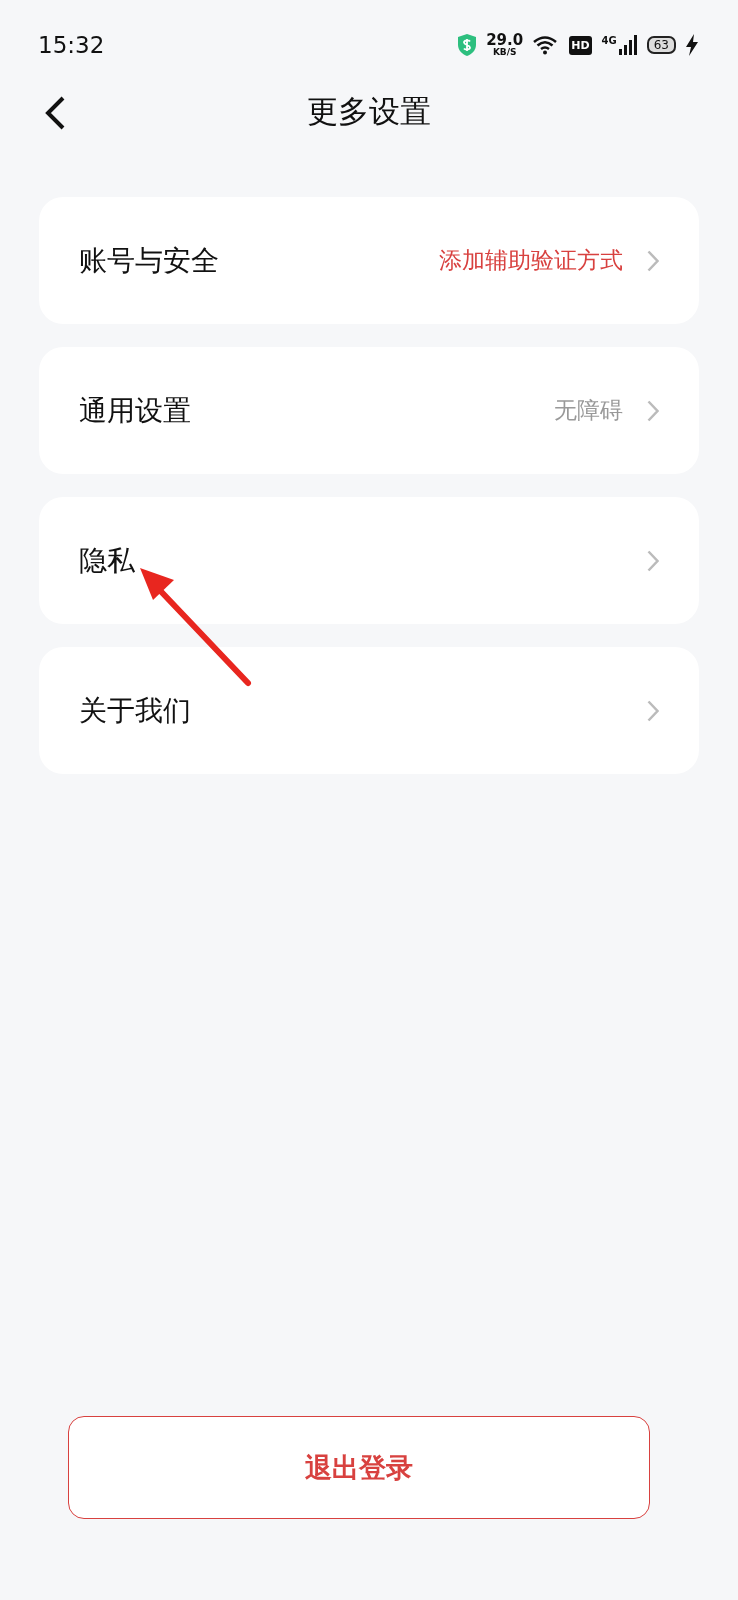 This screenshot has width=738, height=1600. Describe the element at coordinates (369, 710) in the screenshot. I see `settings-row: 关于我们` at that location.